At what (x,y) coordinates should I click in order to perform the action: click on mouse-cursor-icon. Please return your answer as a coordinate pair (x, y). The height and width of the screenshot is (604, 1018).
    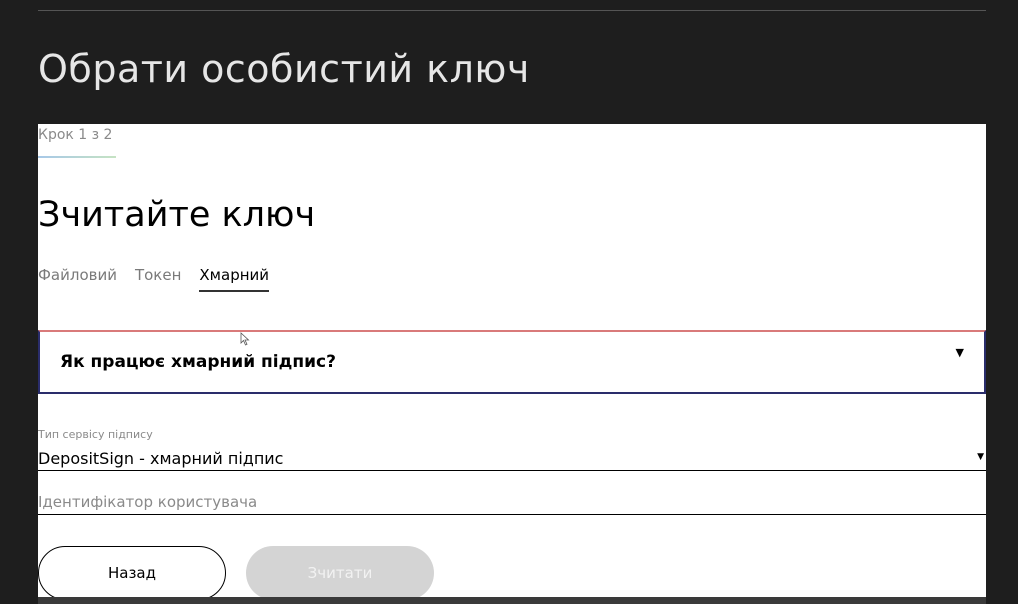
    Looking at the image, I should click on (245, 339).